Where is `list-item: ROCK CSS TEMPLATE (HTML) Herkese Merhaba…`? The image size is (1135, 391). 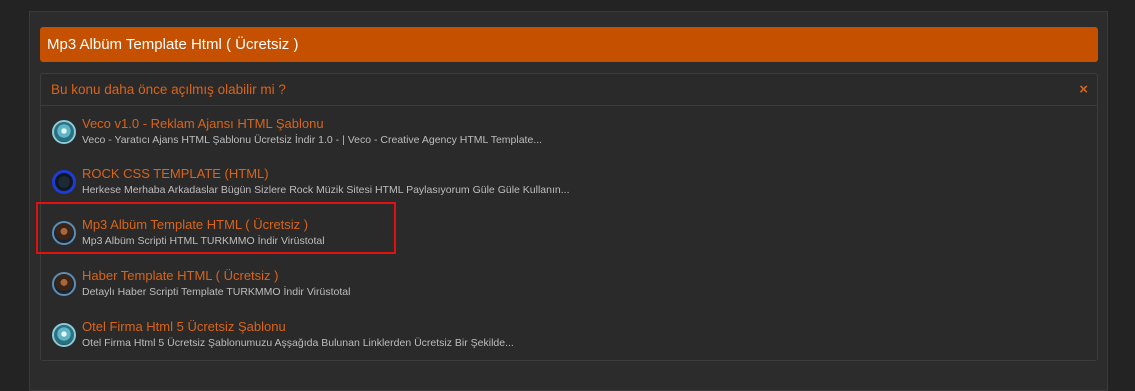 list-item: ROCK CSS TEMPLATE (HTML) Herkese Merhaba… is located at coordinates (549, 183).